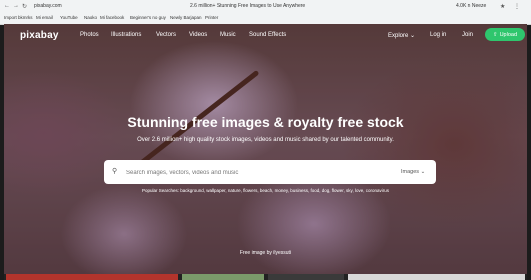  I want to click on bookmark-item: Naoko, so click(90, 17).